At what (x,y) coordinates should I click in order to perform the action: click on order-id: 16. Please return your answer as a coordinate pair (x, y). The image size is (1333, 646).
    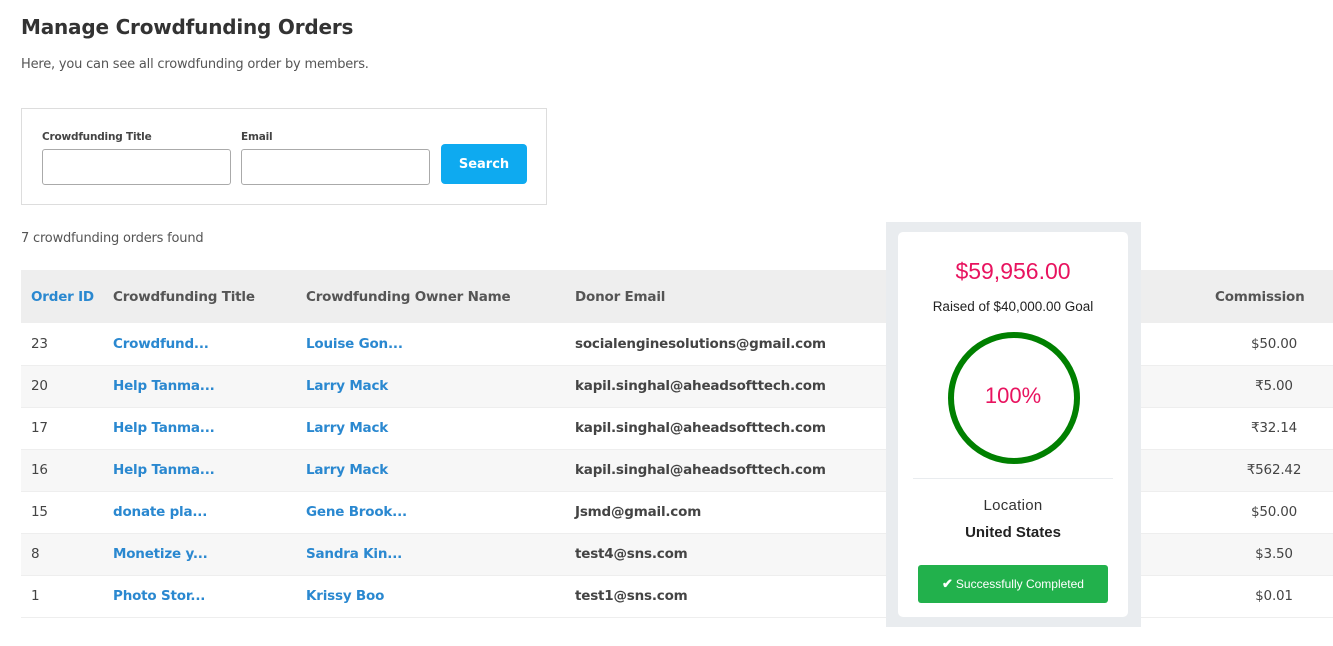
    Looking at the image, I should click on (39, 470).